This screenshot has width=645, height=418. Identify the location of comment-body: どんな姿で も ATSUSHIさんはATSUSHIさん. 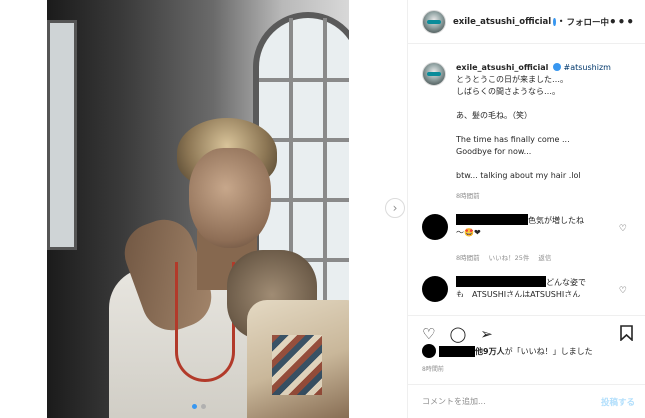
(541, 289).